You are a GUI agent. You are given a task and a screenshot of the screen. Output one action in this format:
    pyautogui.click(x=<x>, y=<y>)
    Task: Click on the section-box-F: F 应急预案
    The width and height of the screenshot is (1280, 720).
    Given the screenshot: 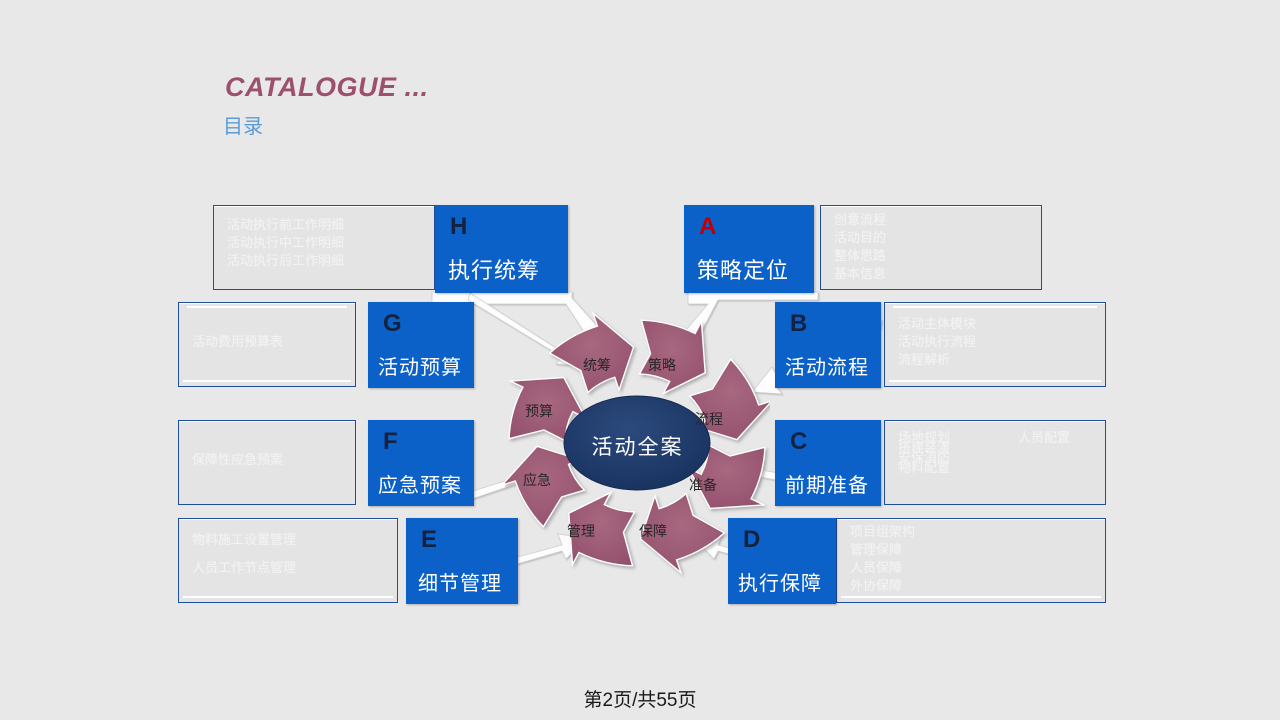 What is the action you would take?
    pyautogui.click(x=421, y=463)
    